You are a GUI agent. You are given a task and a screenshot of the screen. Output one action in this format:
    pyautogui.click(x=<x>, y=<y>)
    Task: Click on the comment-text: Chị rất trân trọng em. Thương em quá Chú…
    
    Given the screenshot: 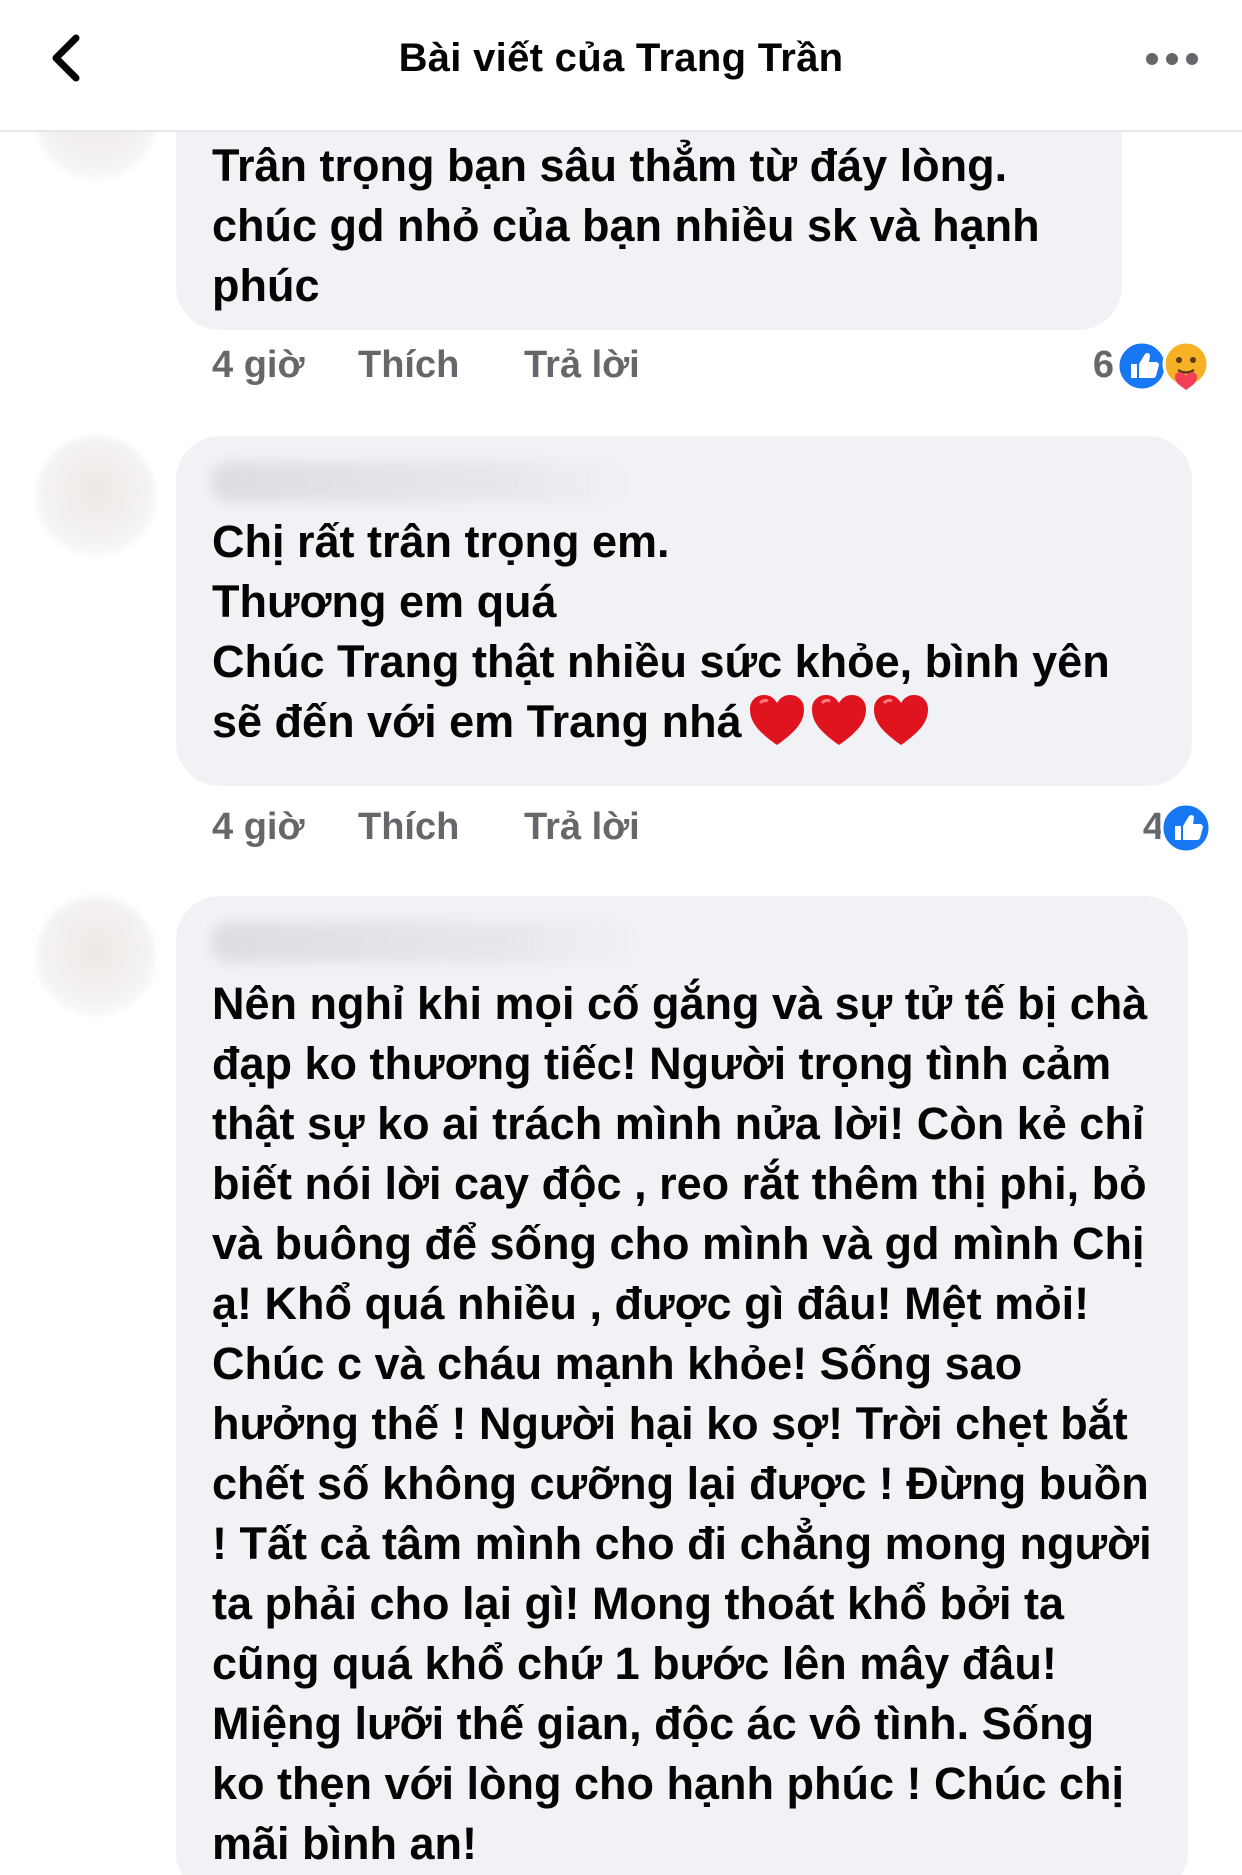 What is the action you would take?
    pyautogui.click(x=687, y=632)
    